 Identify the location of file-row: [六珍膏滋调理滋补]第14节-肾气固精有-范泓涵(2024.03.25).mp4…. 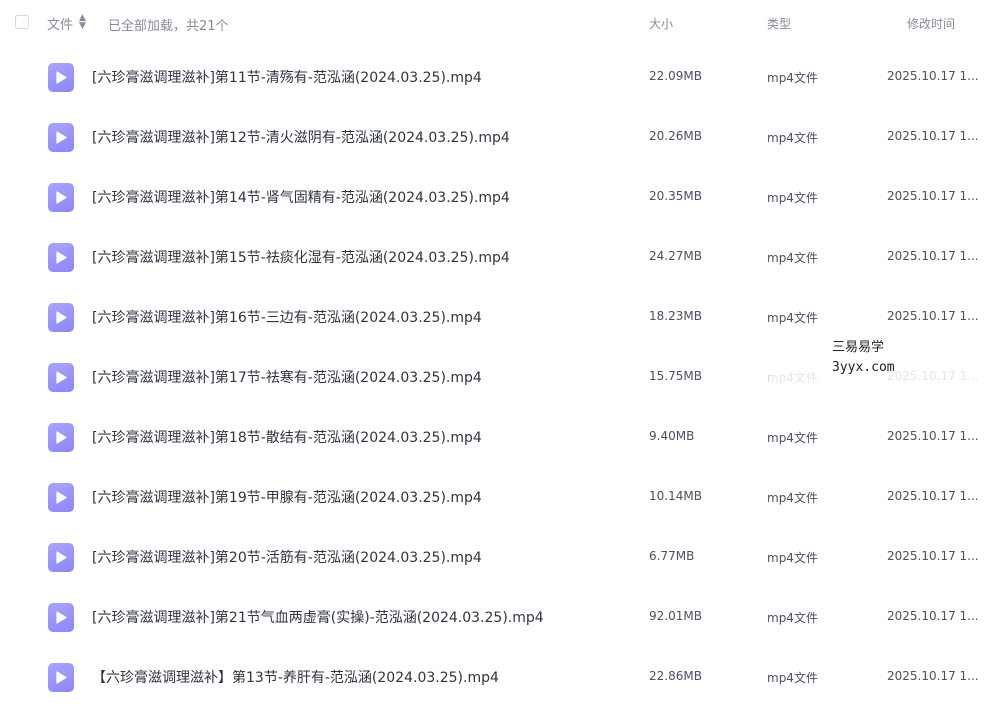
(497, 197).